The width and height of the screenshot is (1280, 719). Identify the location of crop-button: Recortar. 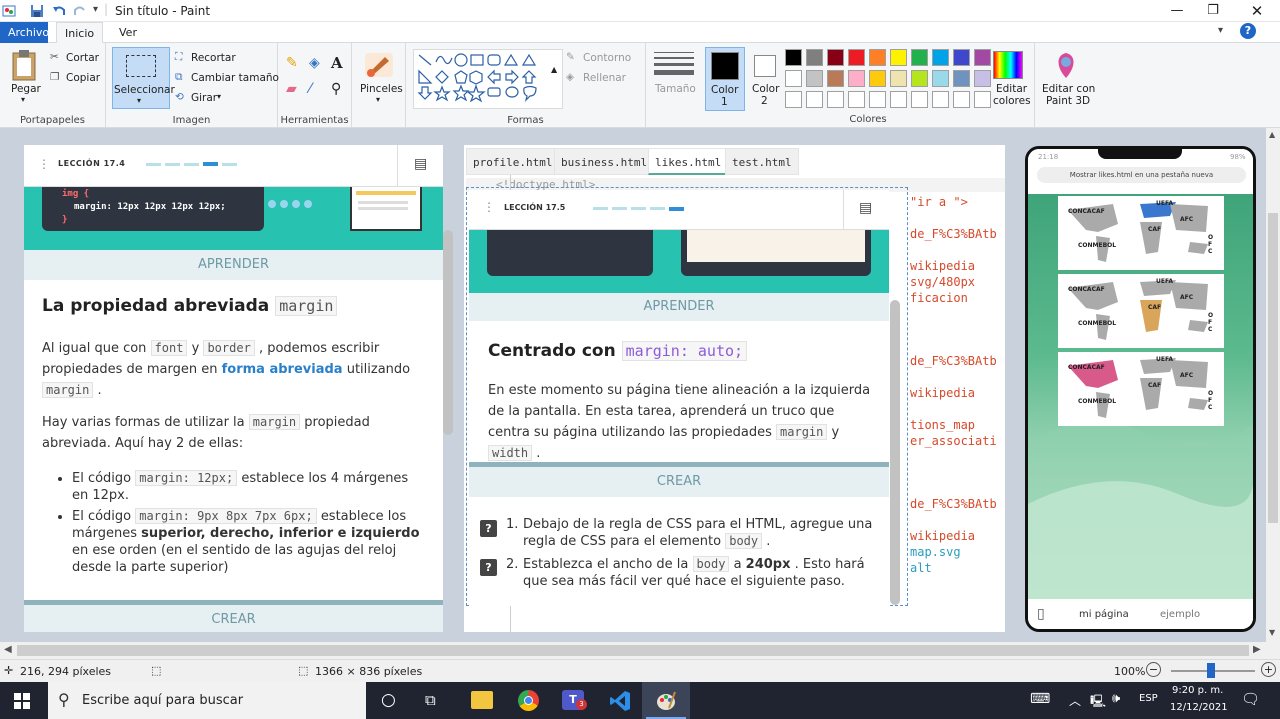
(213, 58).